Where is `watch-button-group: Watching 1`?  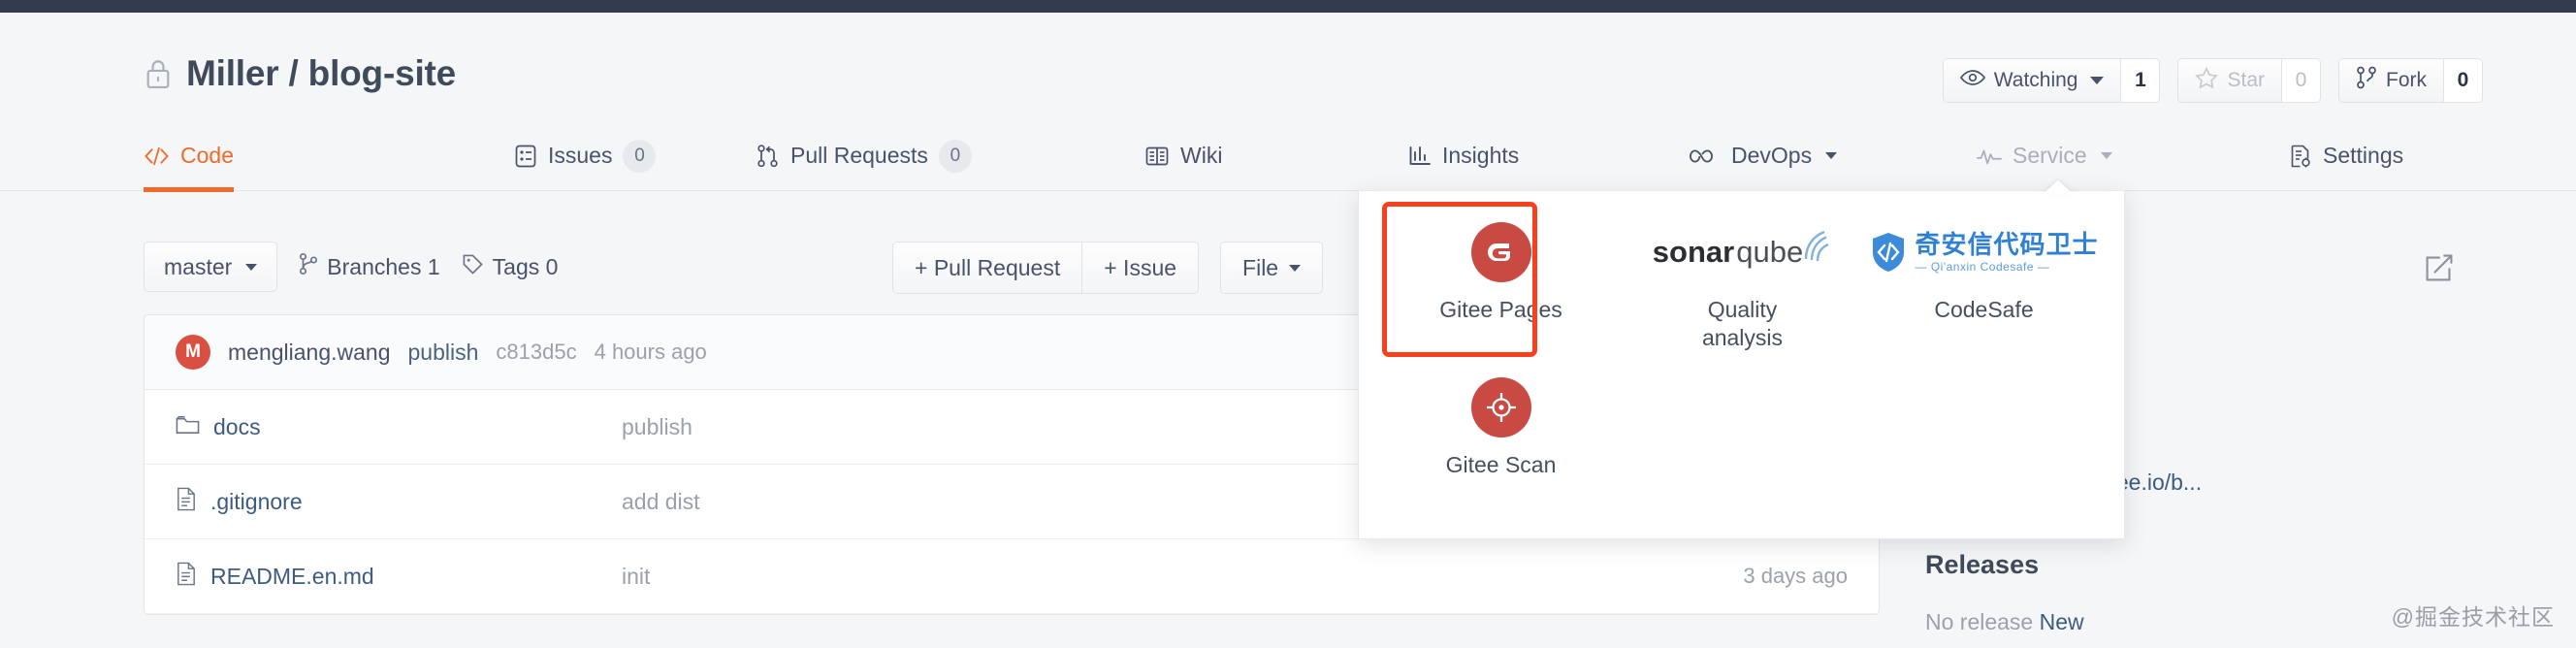
watch-button-group: Watching 1 is located at coordinates (2051, 80).